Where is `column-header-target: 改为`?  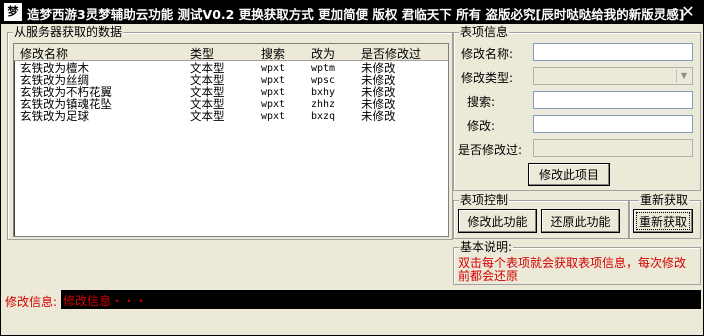 column-header-target: 改为 is located at coordinates (323, 53).